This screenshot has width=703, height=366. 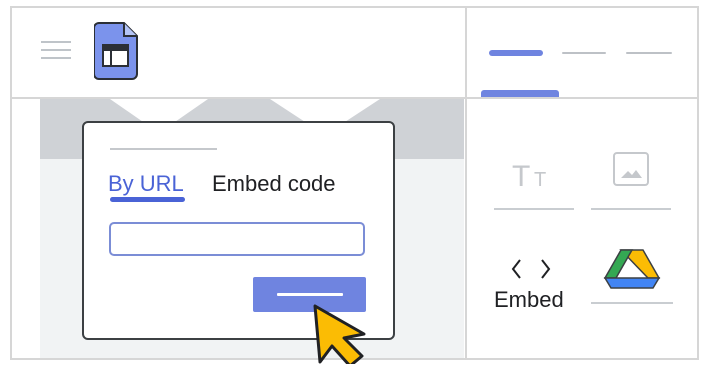 What do you see at coordinates (274, 184) in the screenshot?
I see `tab-embed-code: Embed code` at bounding box center [274, 184].